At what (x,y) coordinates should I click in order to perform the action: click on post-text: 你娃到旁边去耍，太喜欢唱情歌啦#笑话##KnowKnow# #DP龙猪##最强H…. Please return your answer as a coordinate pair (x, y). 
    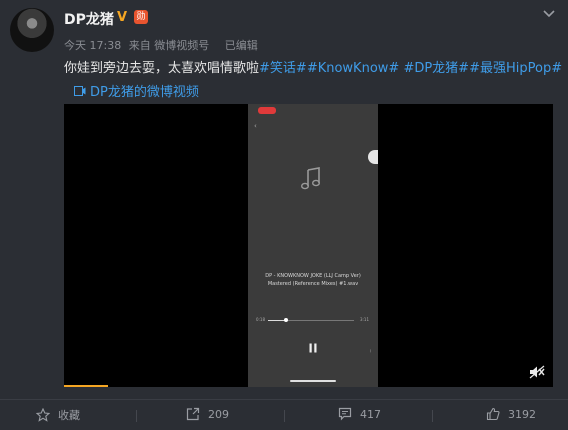
    Looking at the image, I should click on (313, 66).